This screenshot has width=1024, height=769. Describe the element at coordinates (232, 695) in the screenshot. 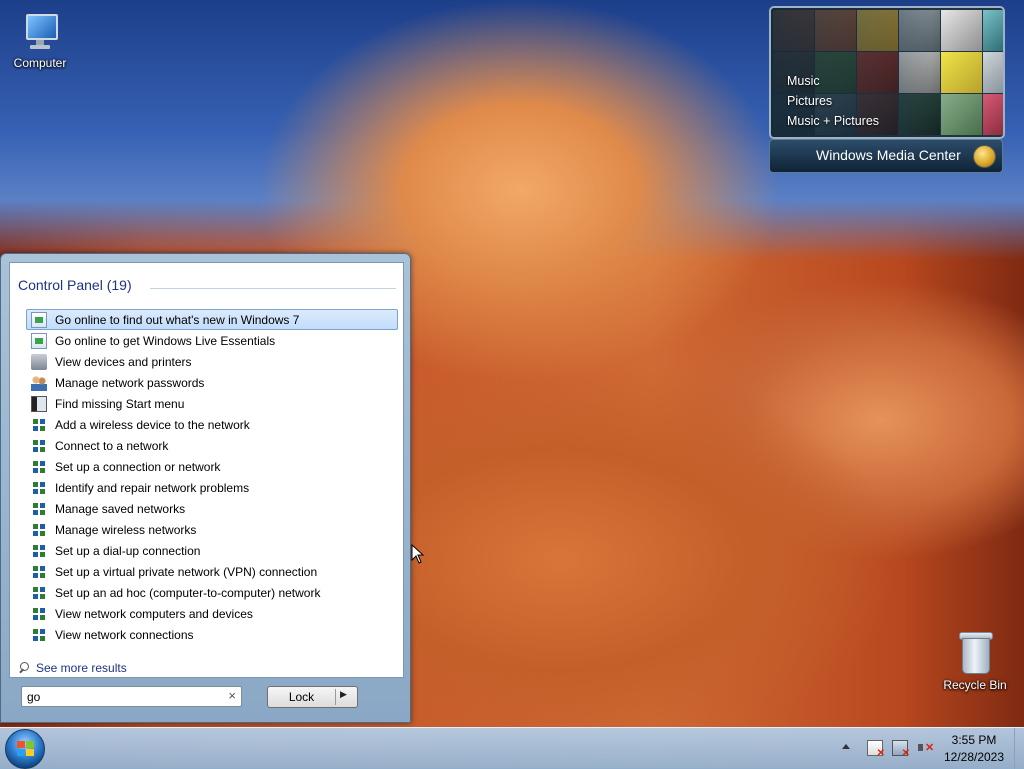

I see `clear-search-icon: ×` at that location.